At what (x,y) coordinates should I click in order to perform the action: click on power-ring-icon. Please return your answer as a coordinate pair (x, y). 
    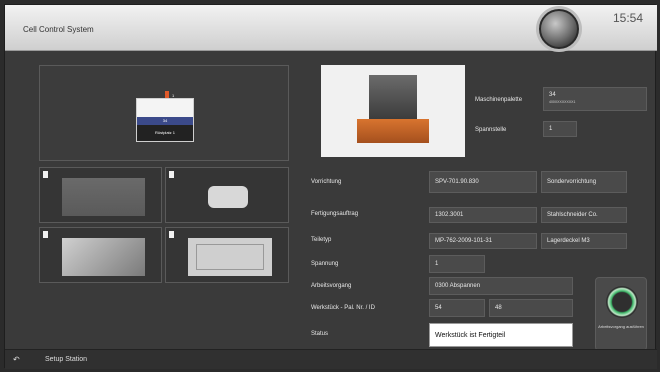
    Looking at the image, I should click on (622, 302).